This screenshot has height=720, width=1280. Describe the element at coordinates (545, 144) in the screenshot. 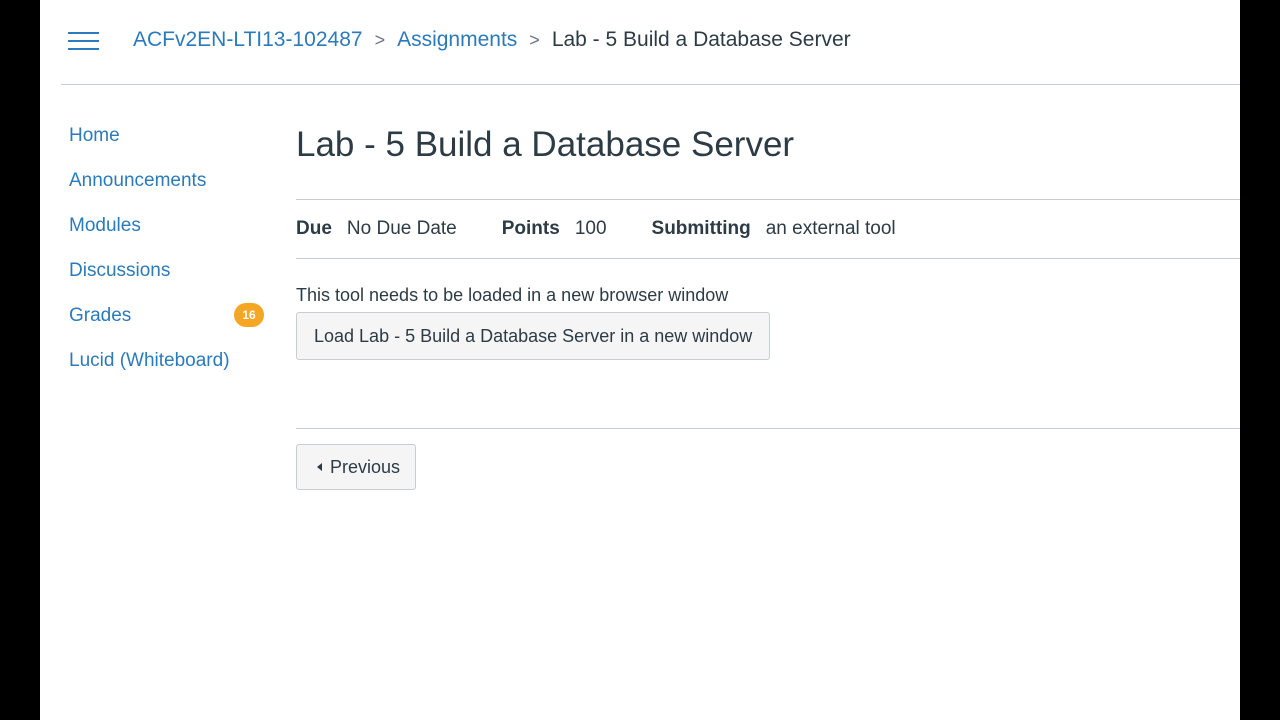

I see `page-title: Lab - 5 Build a Database Server` at that location.